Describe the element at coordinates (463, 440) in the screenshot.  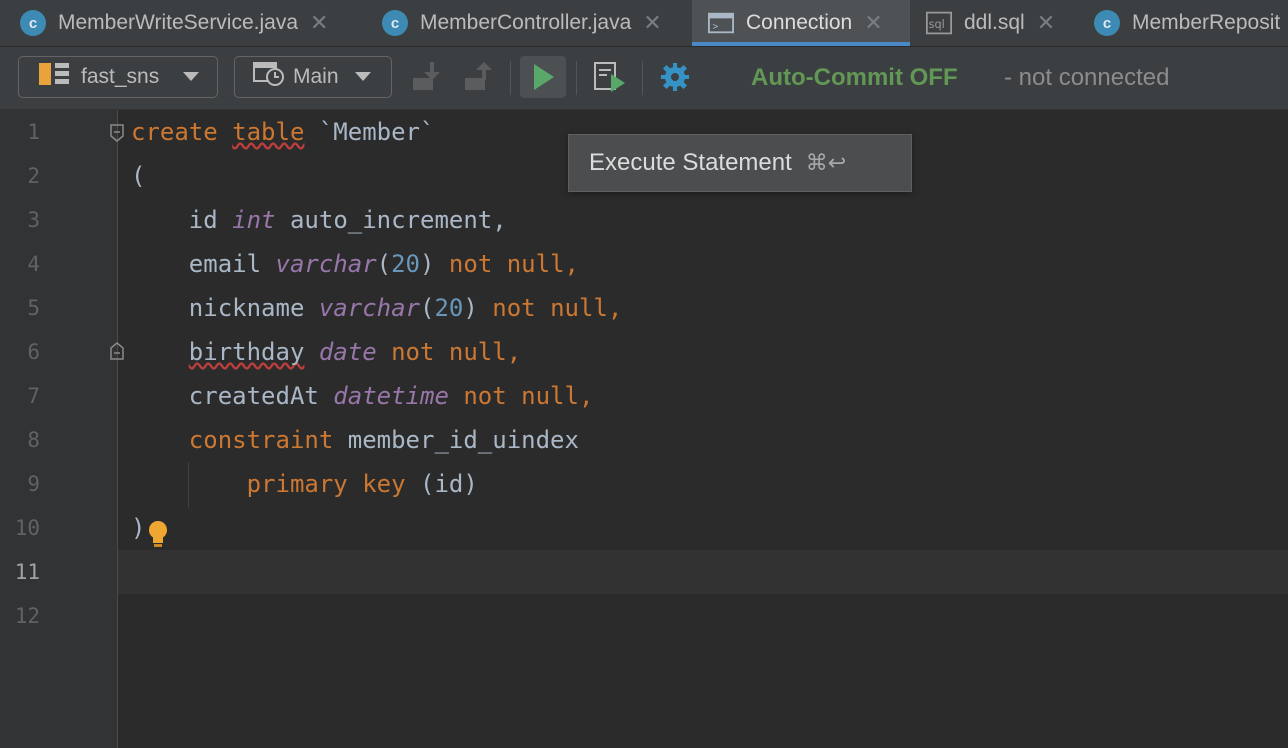
I see `constraint-name: member_id_uindex` at that location.